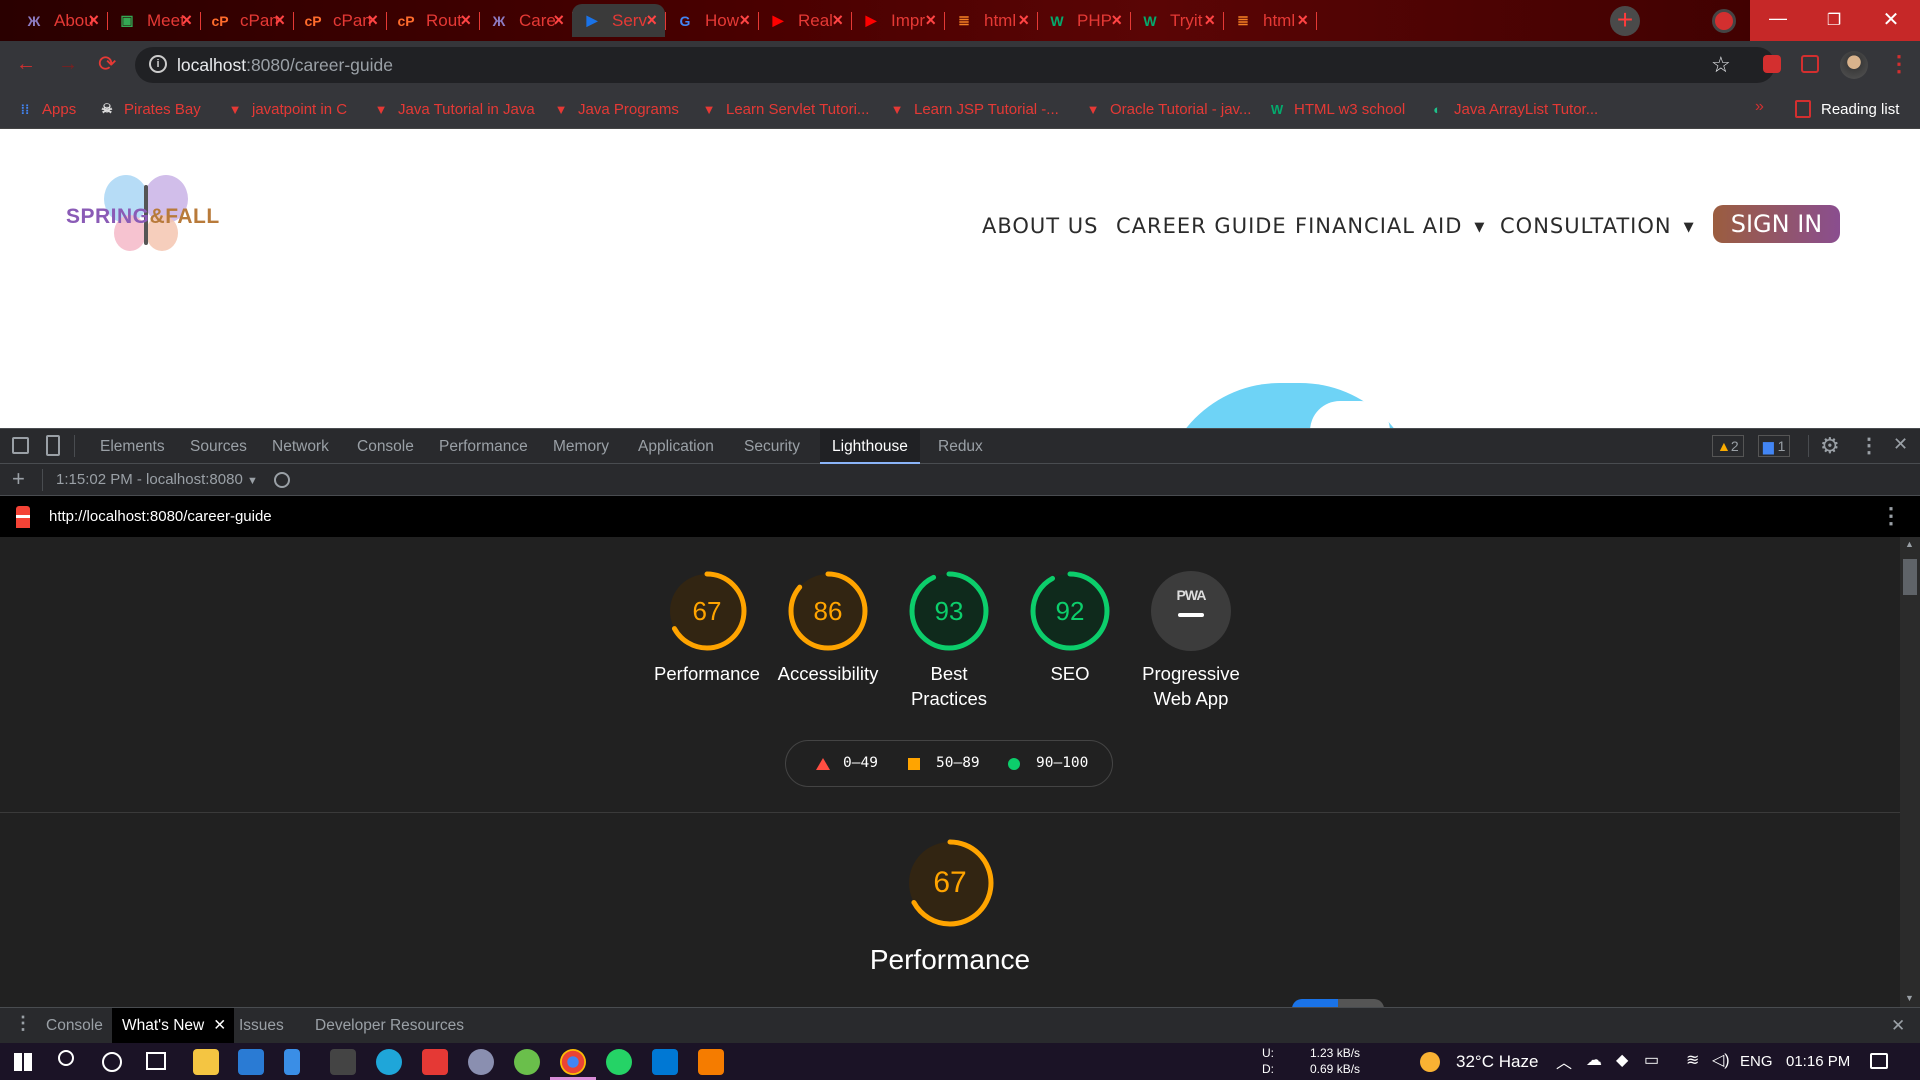  Describe the element at coordinates (1909, 544) in the screenshot. I see `scroll-up-icon: ▲` at that location.